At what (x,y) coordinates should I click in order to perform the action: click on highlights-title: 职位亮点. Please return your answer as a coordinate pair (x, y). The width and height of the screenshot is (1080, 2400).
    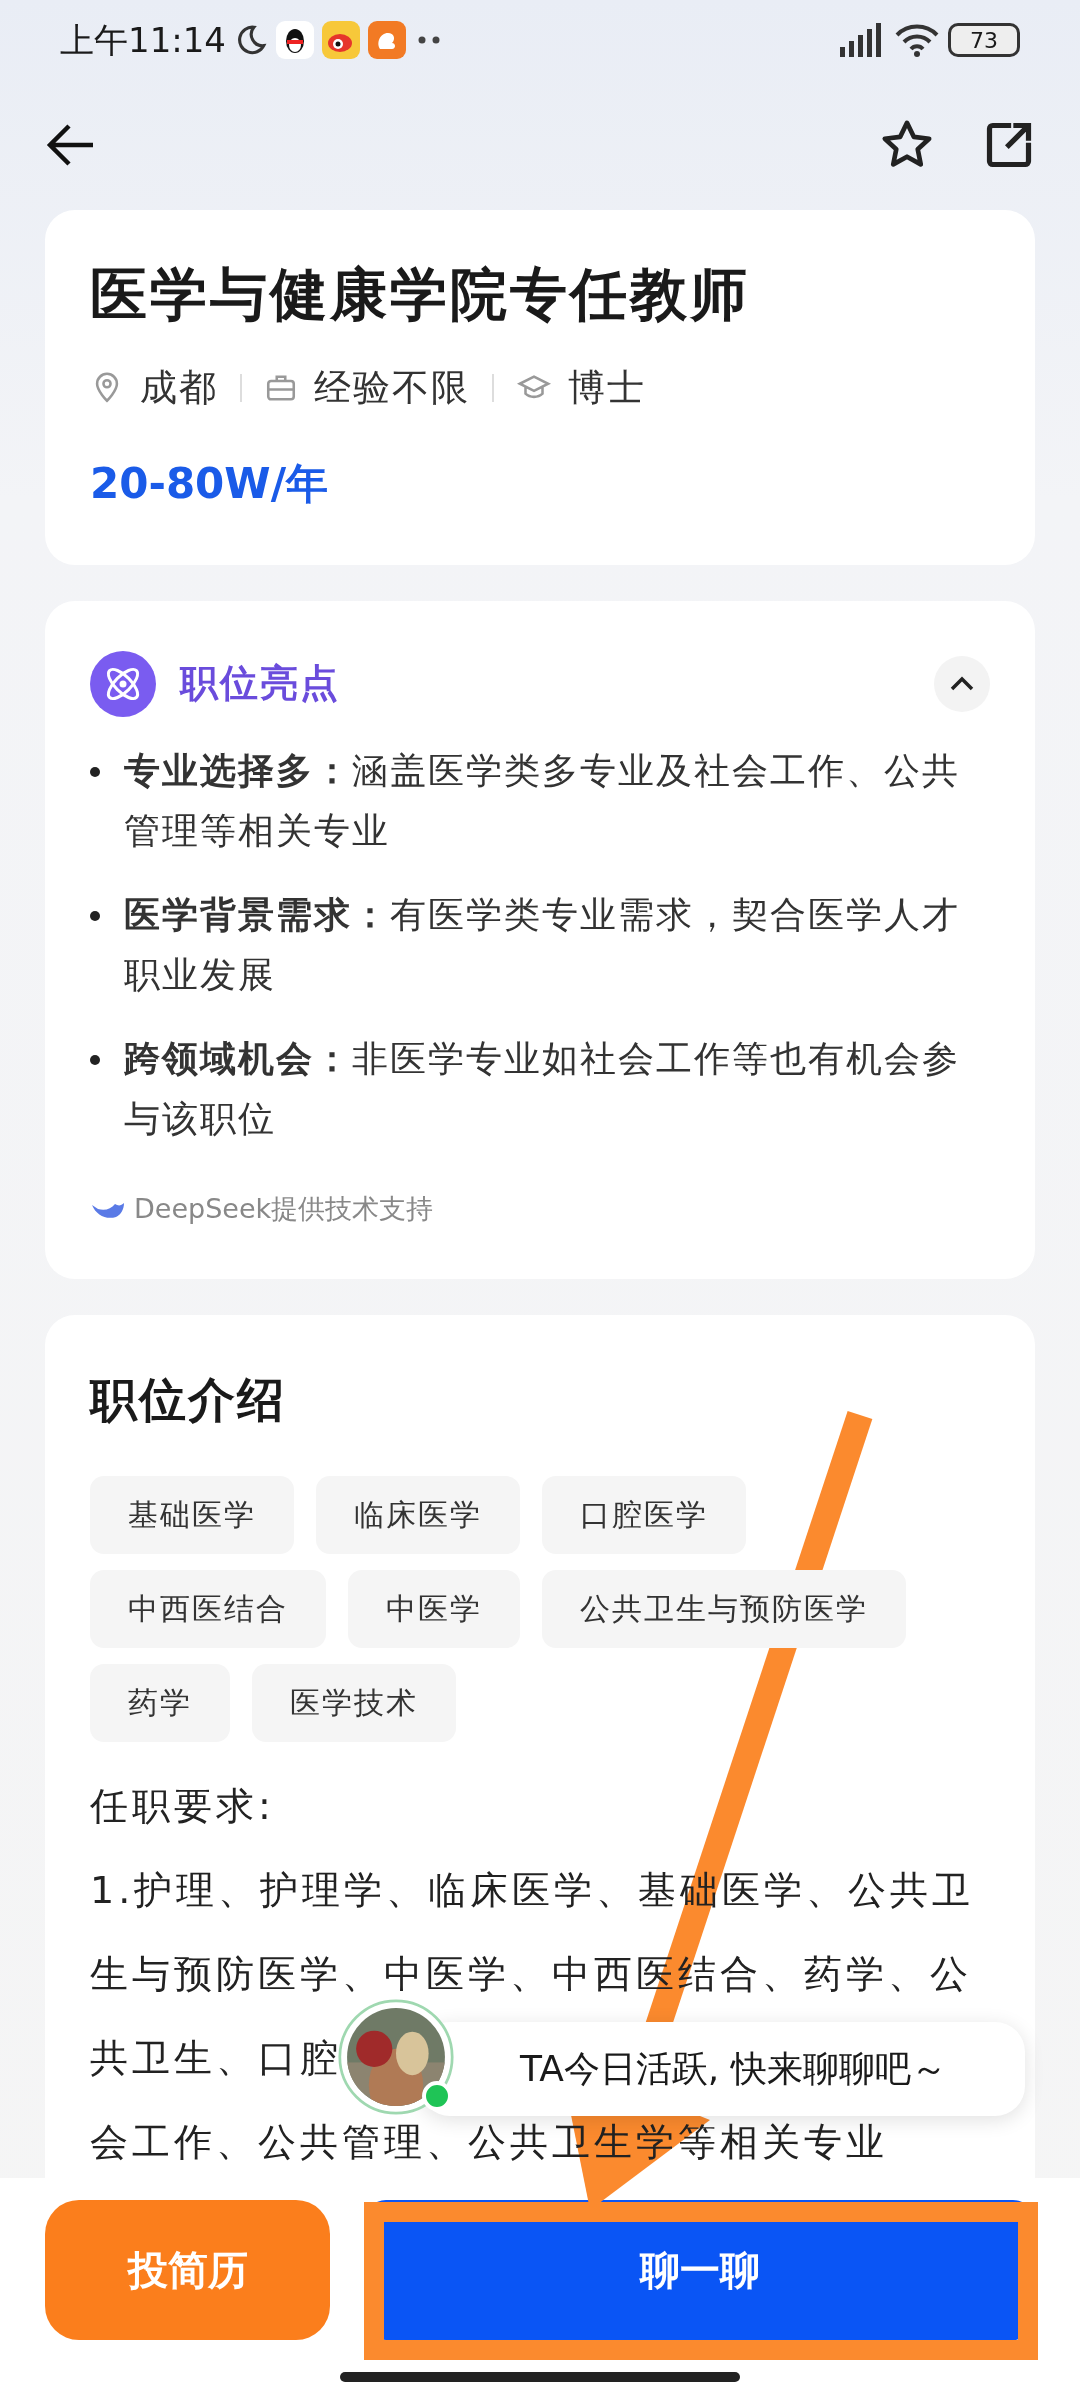
    Looking at the image, I should click on (260, 684).